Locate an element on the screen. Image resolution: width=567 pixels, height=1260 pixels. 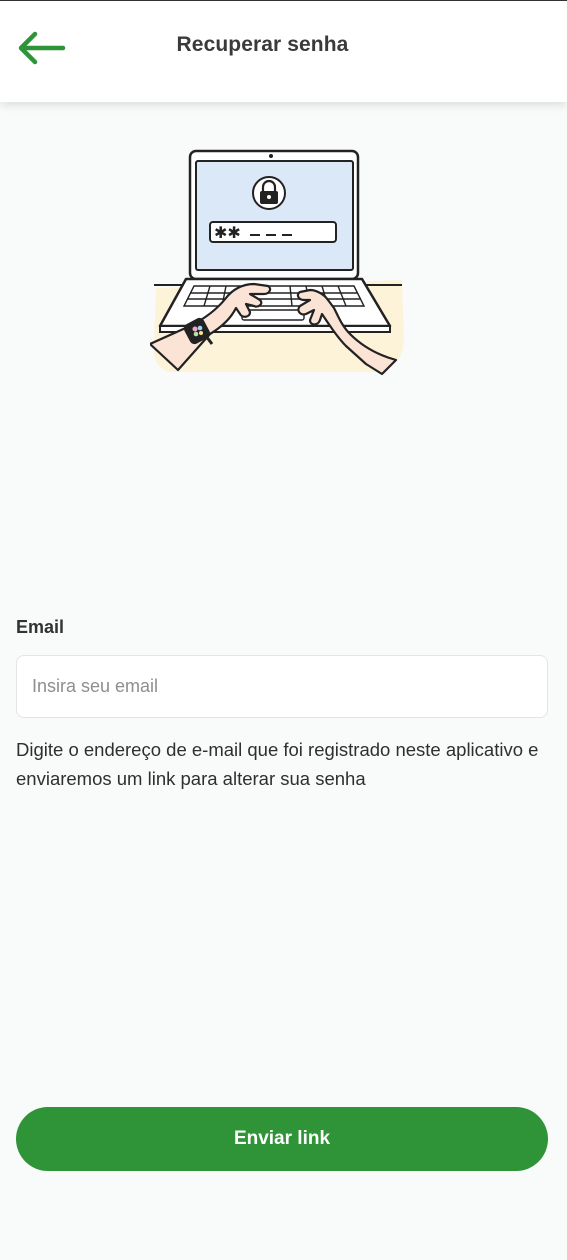
send-link-label: Enviar link is located at coordinates (282, 1138).